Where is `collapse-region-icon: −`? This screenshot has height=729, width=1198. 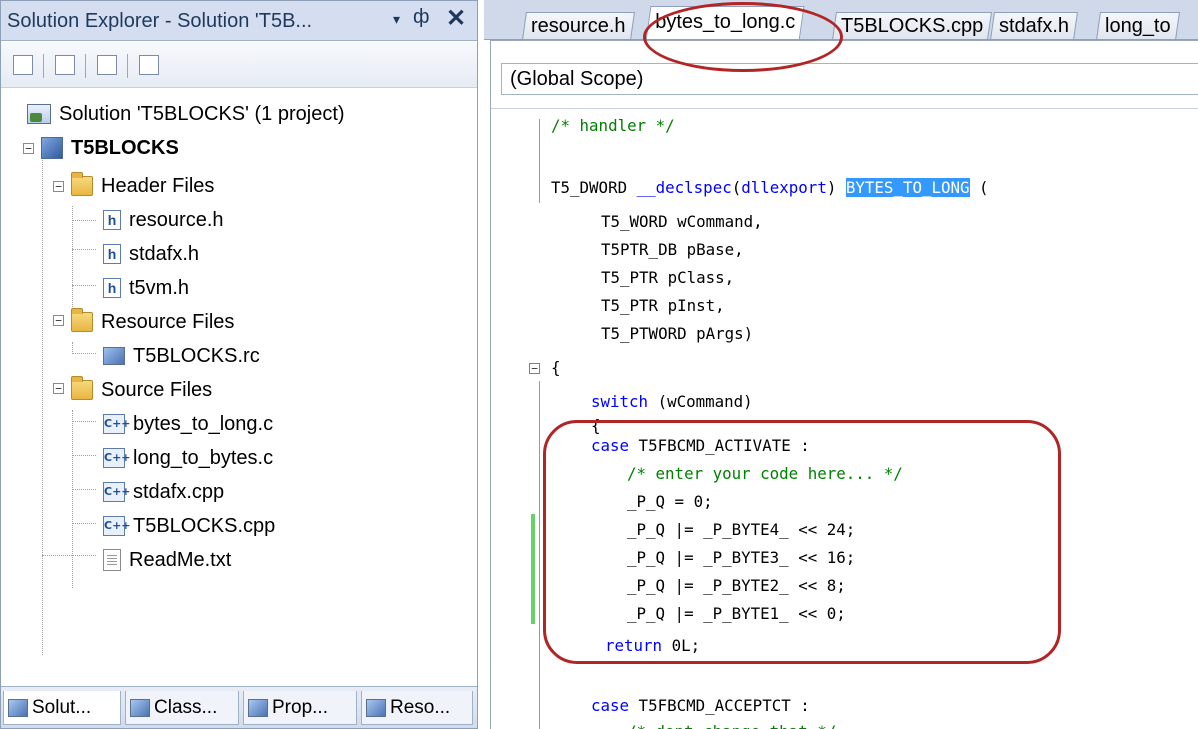
collapse-region-icon: − is located at coordinates (534, 368).